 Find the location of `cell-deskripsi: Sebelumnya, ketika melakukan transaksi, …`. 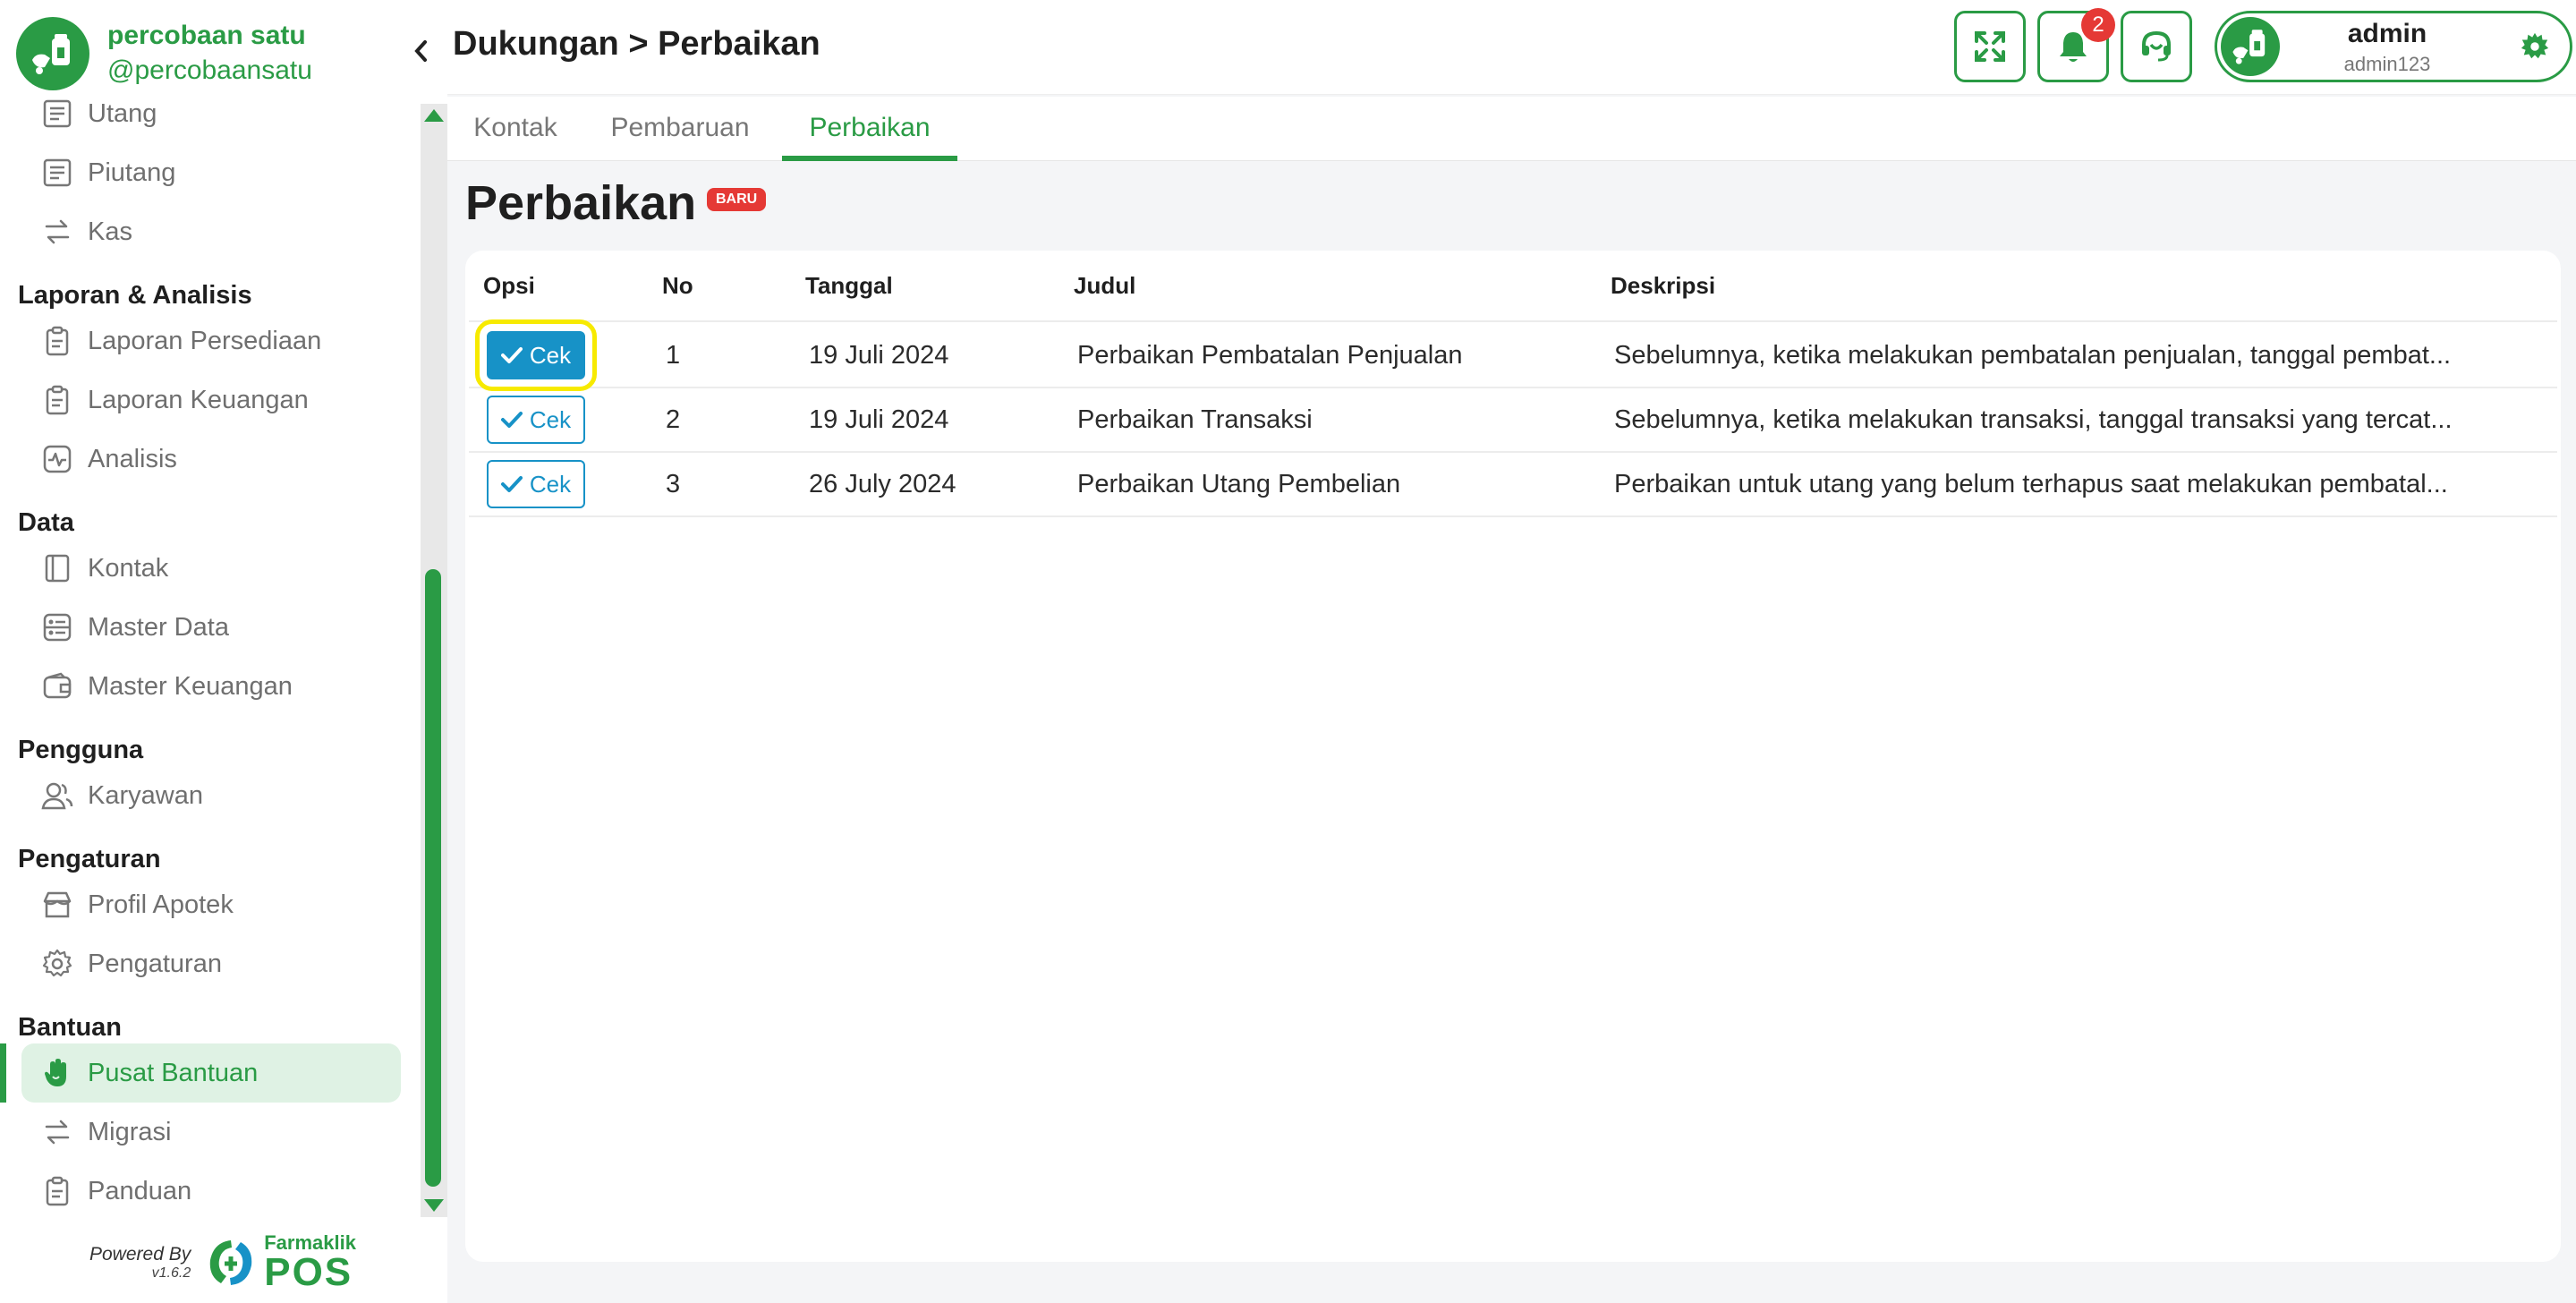

cell-deskripsi: Sebelumnya, ketika melakukan transaksi, … is located at coordinates (2033, 419).